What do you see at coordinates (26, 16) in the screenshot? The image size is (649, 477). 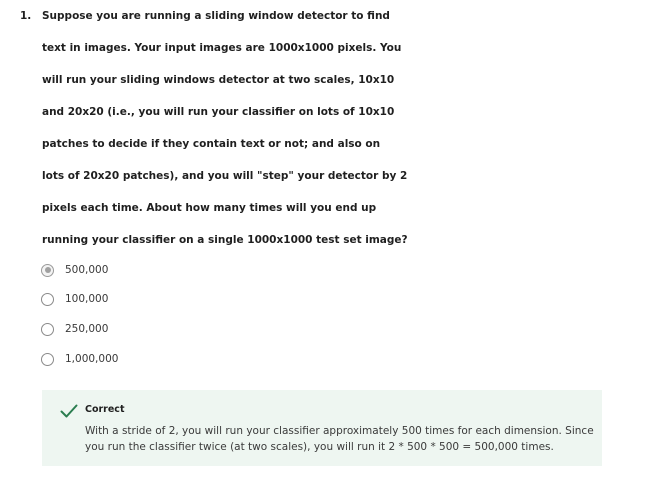 I see `question-number: 1.` at bounding box center [26, 16].